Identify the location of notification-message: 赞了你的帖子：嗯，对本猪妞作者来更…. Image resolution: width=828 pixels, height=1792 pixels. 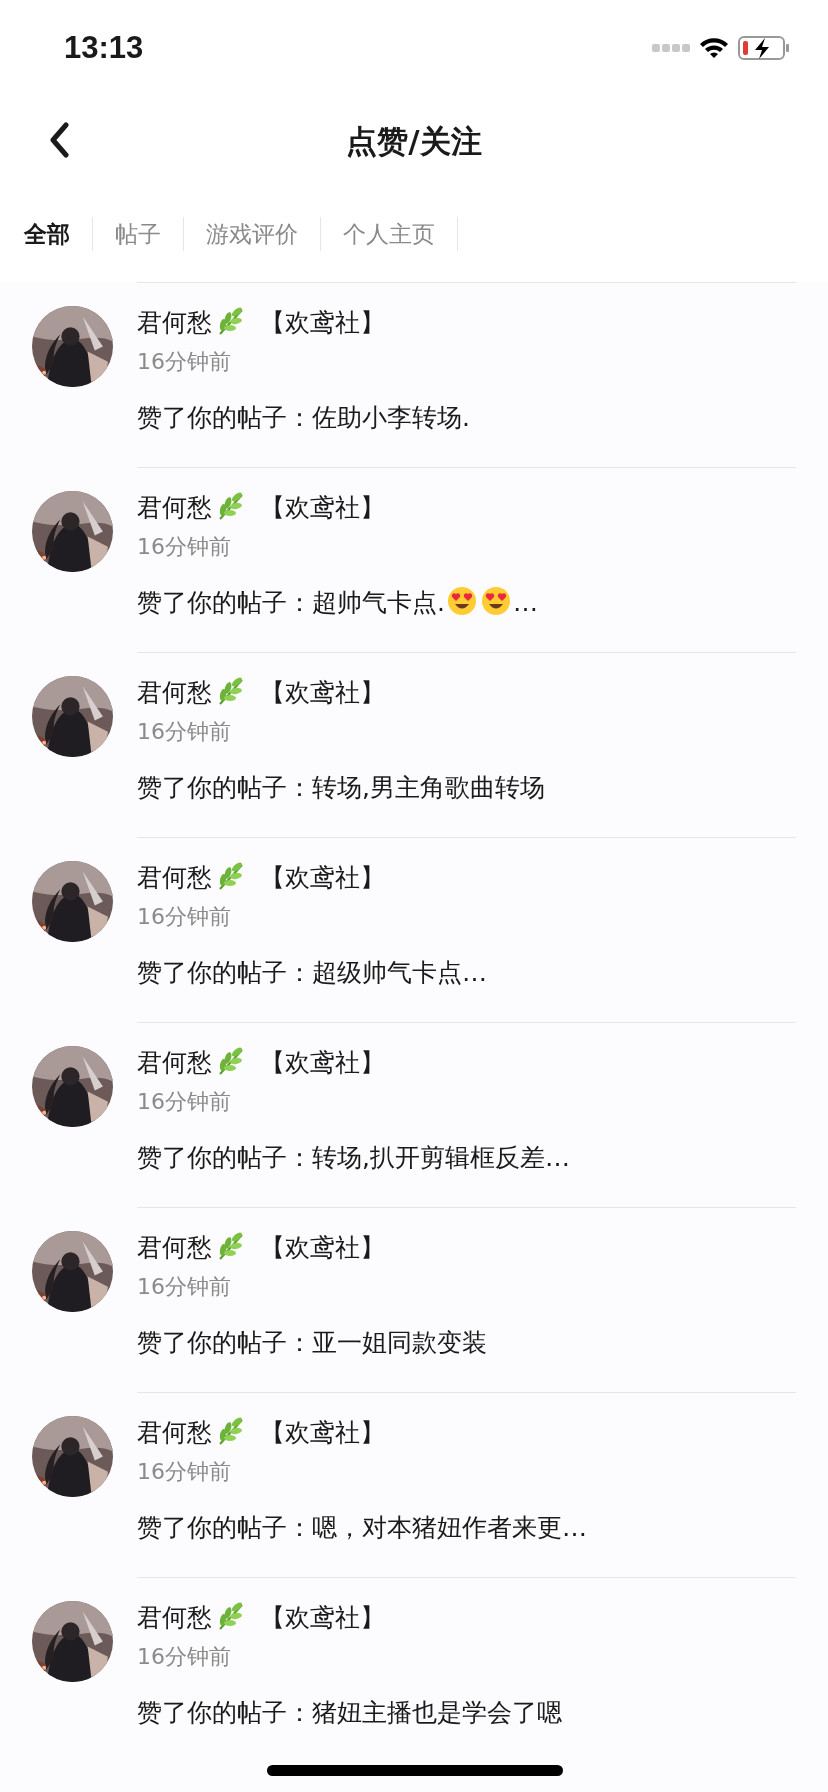
(362, 1527).